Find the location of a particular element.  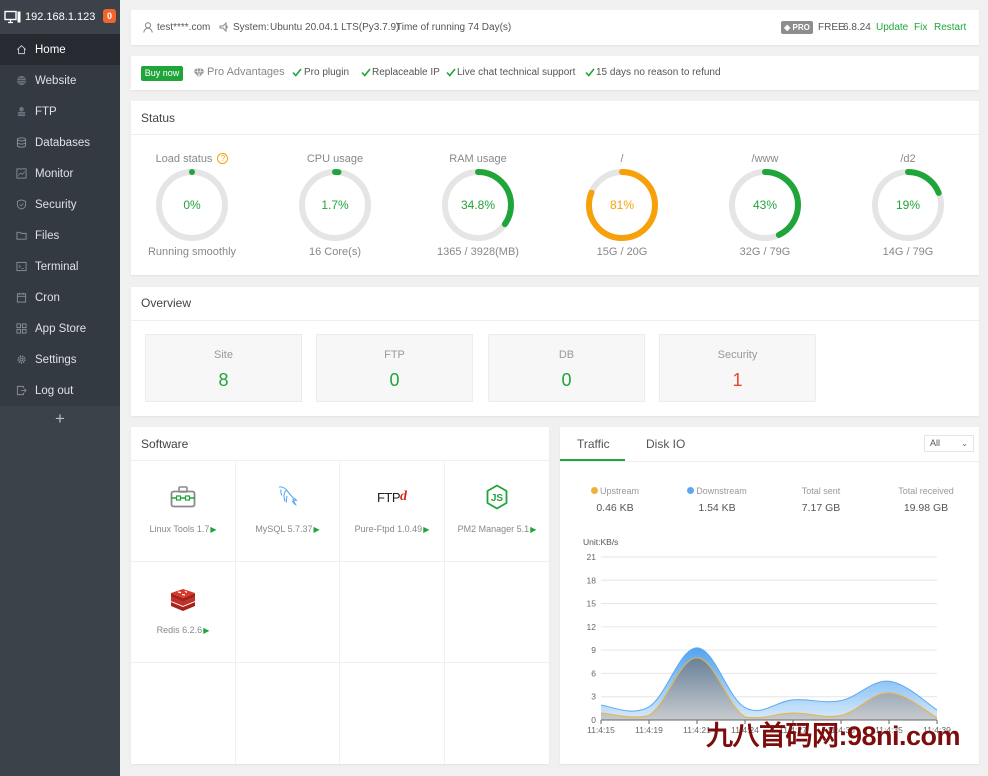

feature-item: 15 days no reason to refund is located at coordinates (658, 72).